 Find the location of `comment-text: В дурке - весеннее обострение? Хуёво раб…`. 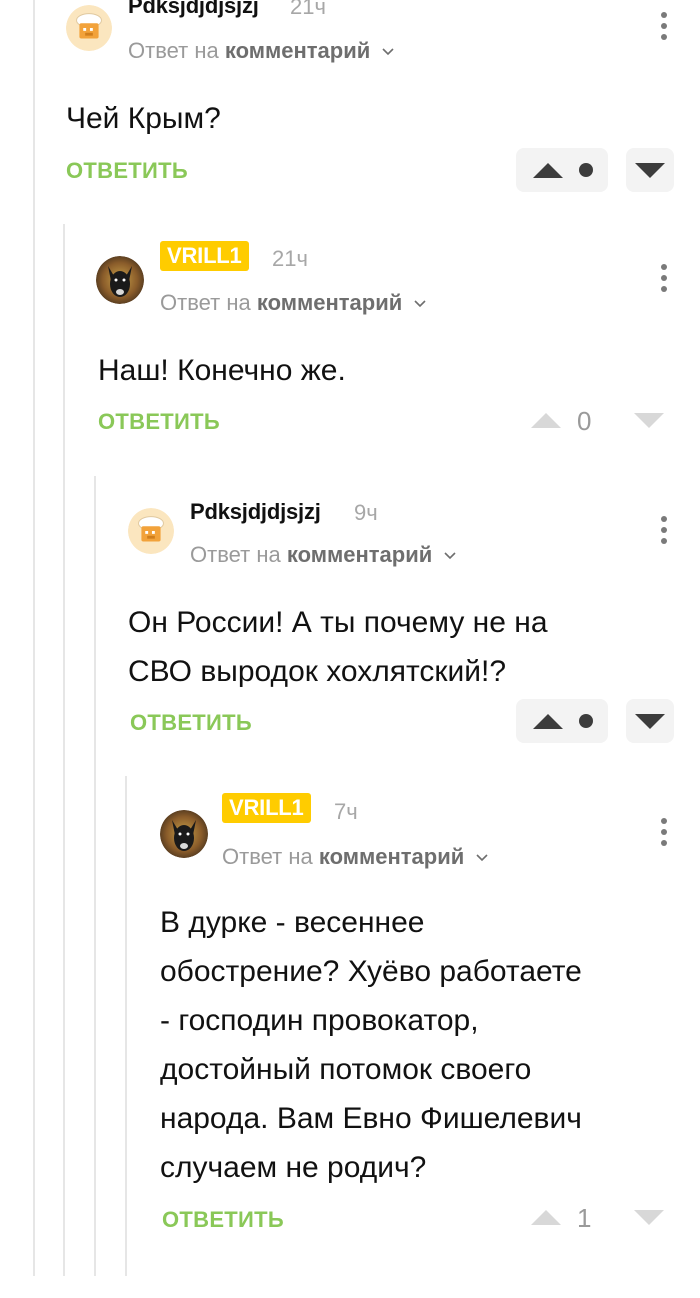

comment-text: В дурке - весеннее обострение? Хуёво раб… is located at coordinates (371, 1045).